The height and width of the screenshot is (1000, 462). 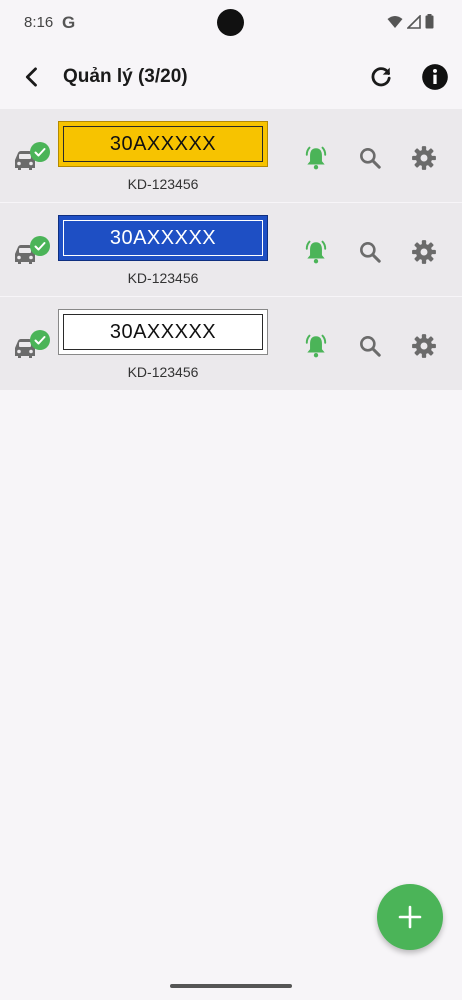 I want to click on signal-icon, so click(x=414, y=21).